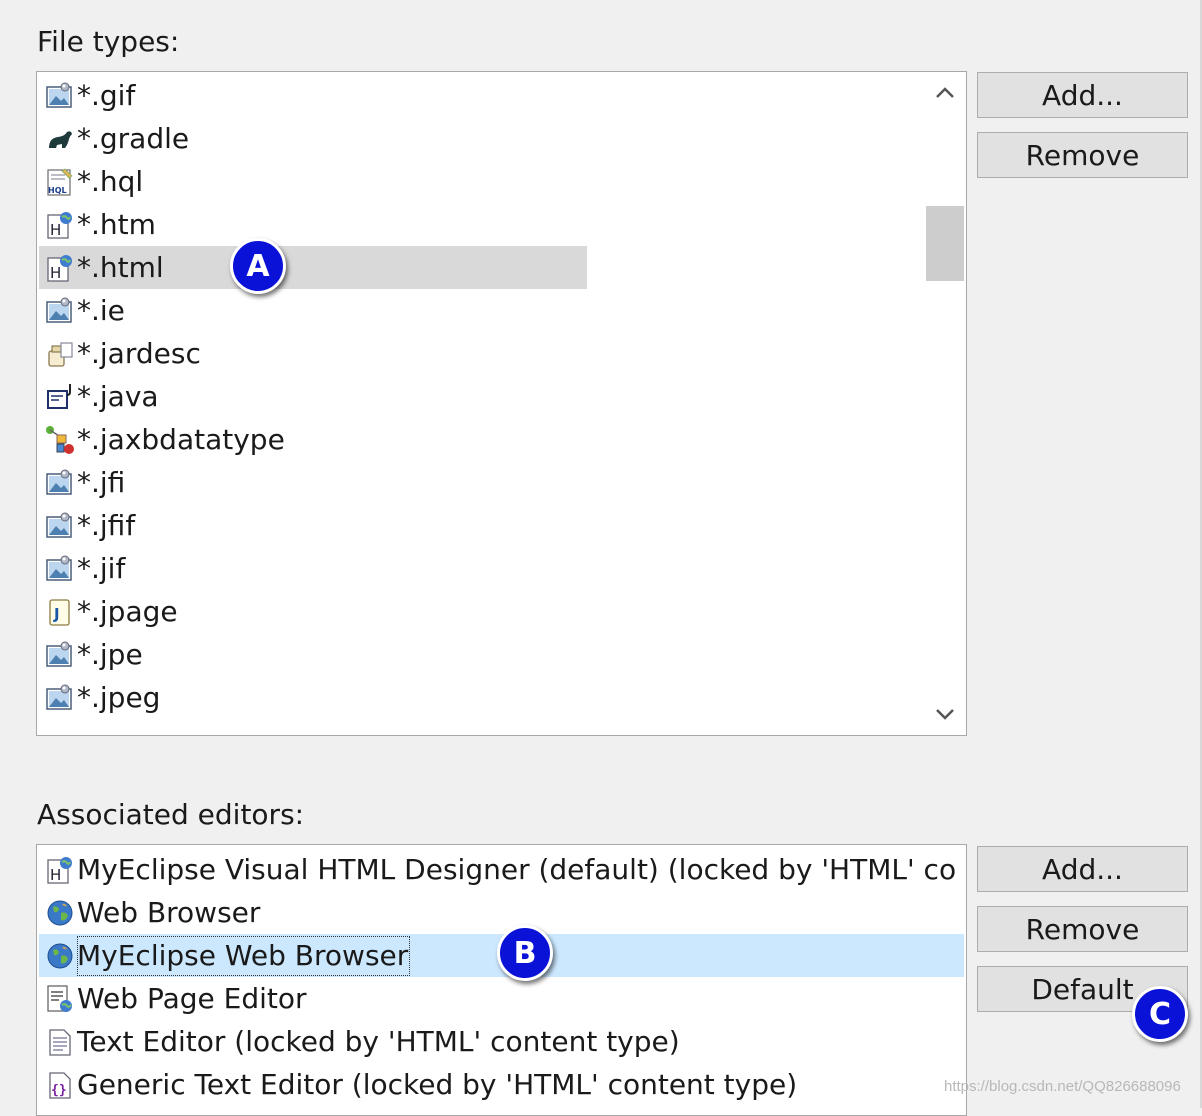 Image resolution: width=1202 pixels, height=1116 pixels. I want to click on associated-editors-label: Associated editors:, so click(171, 814).